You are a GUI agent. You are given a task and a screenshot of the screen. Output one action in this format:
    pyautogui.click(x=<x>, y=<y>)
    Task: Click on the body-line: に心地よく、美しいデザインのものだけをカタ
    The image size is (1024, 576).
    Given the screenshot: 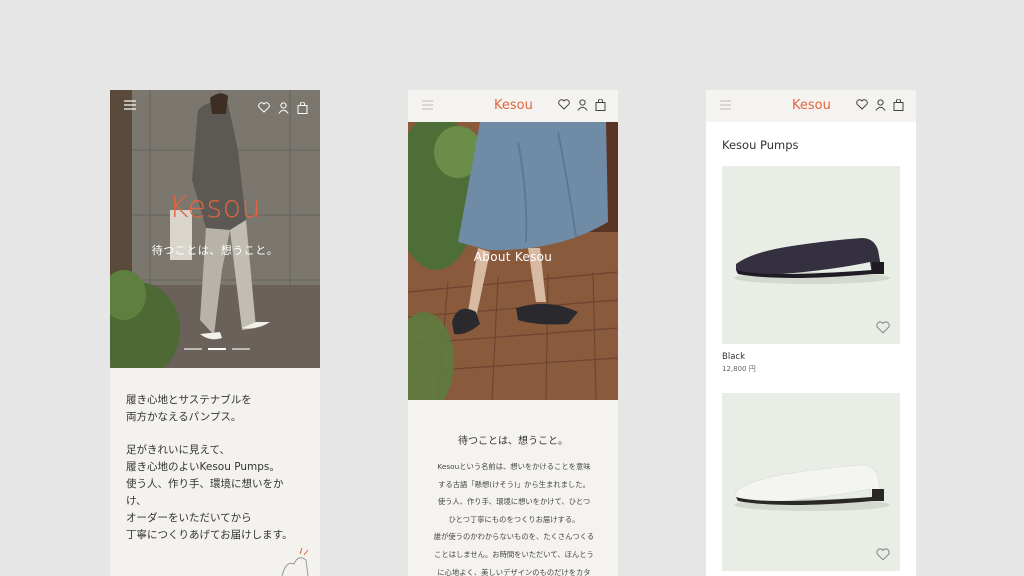 What is the action you would take?
    pyautogui.click(x=514, y=571)
    